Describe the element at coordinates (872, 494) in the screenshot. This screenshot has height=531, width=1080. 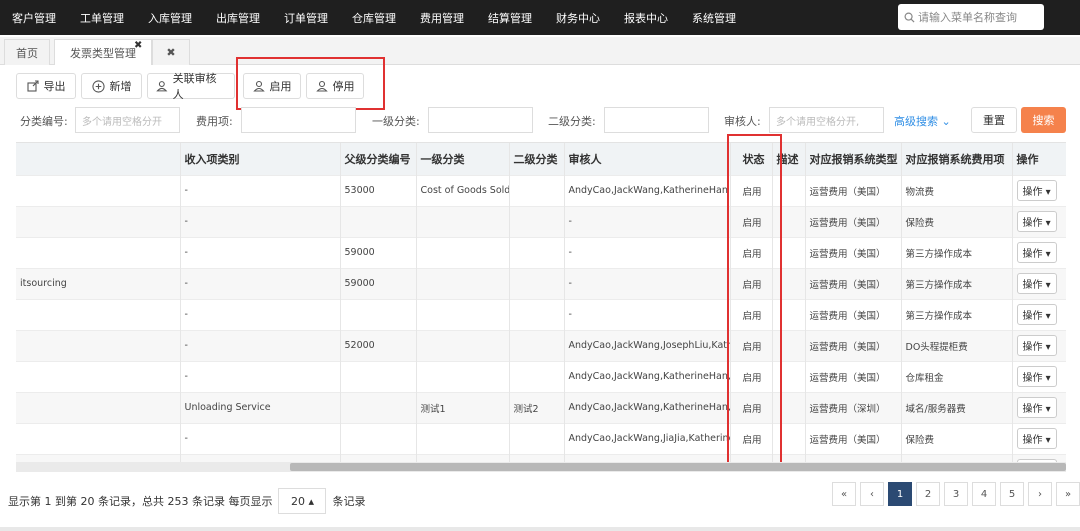
I see `prev-page-button: ‹` at that location.